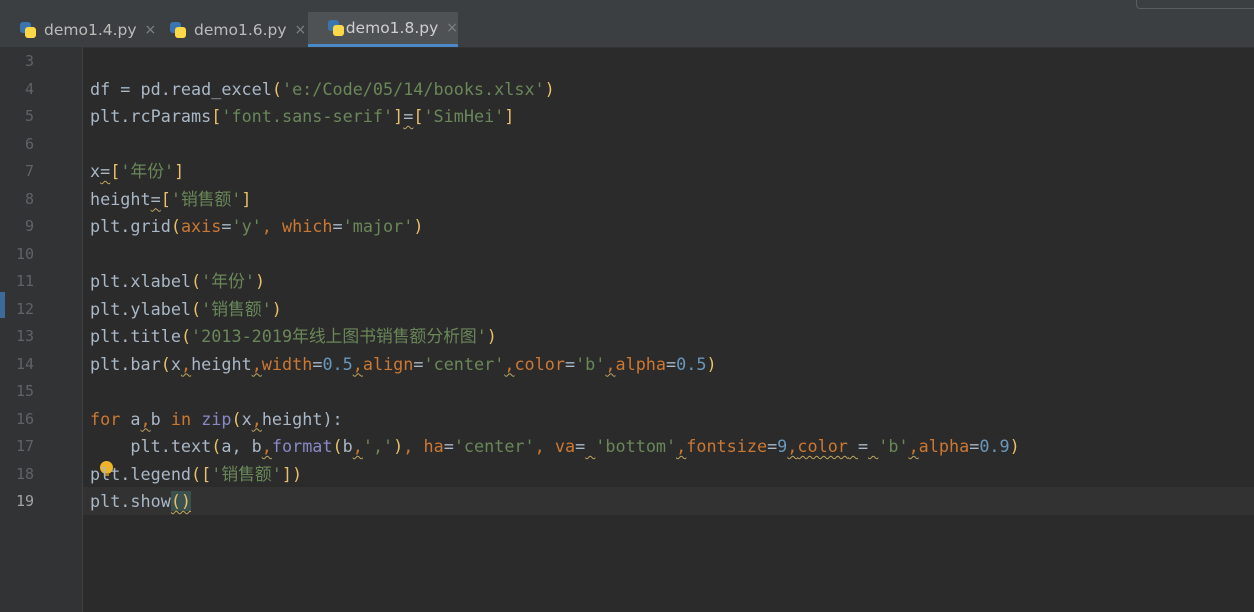  Describe the element at coordinates (216, 420) in the screenshot. I see `code-line-16: for a,b in zip(x,height):` at that location.